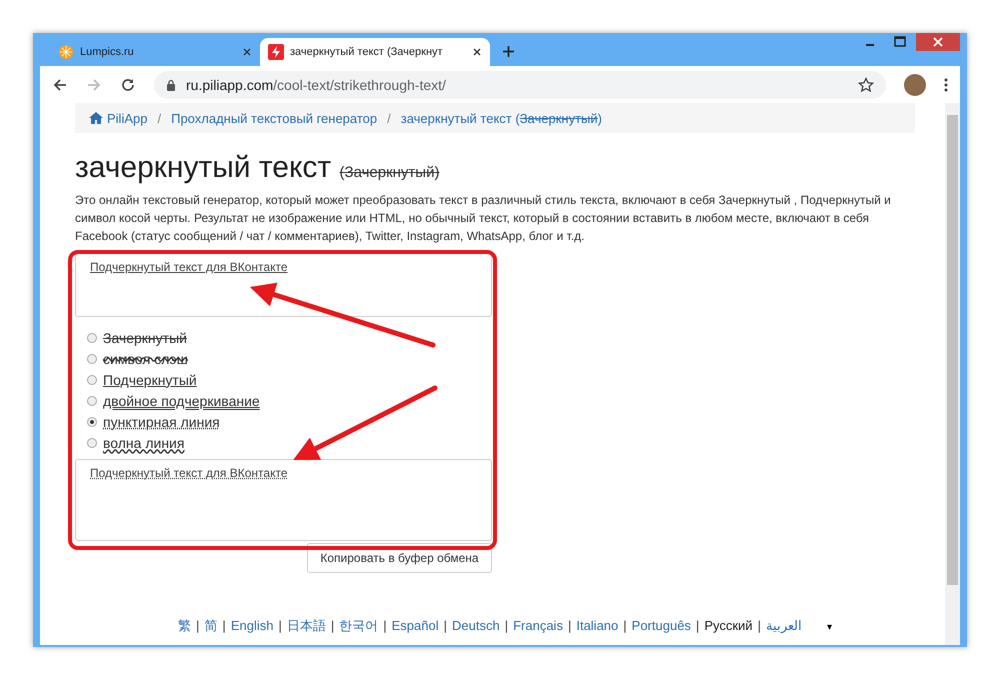 The image size is (1000, 680). I want to click on lightning-icon, so click(276, 52).